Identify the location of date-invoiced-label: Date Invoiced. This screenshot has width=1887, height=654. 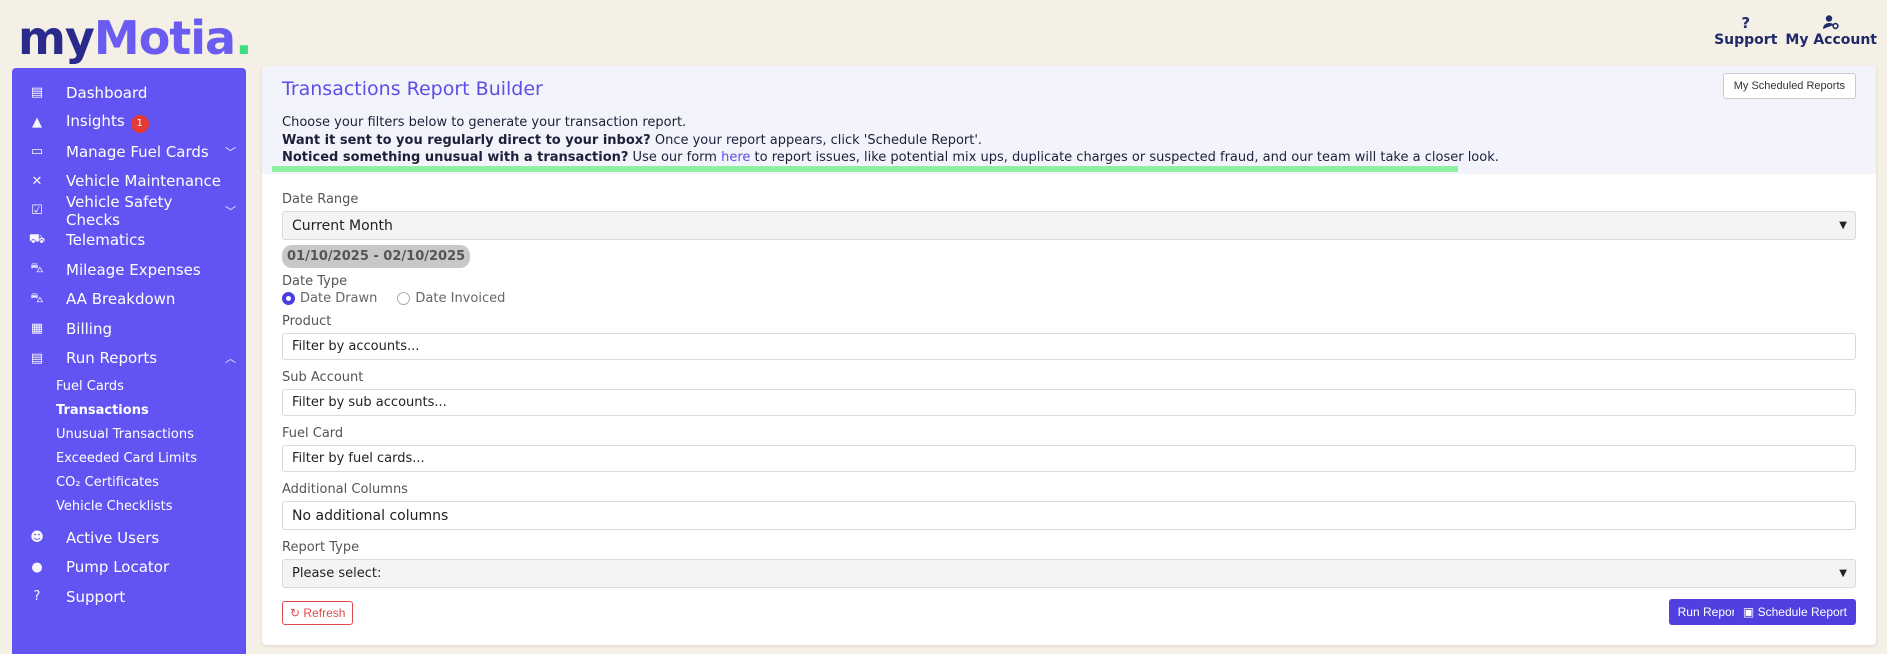
(460, 298).